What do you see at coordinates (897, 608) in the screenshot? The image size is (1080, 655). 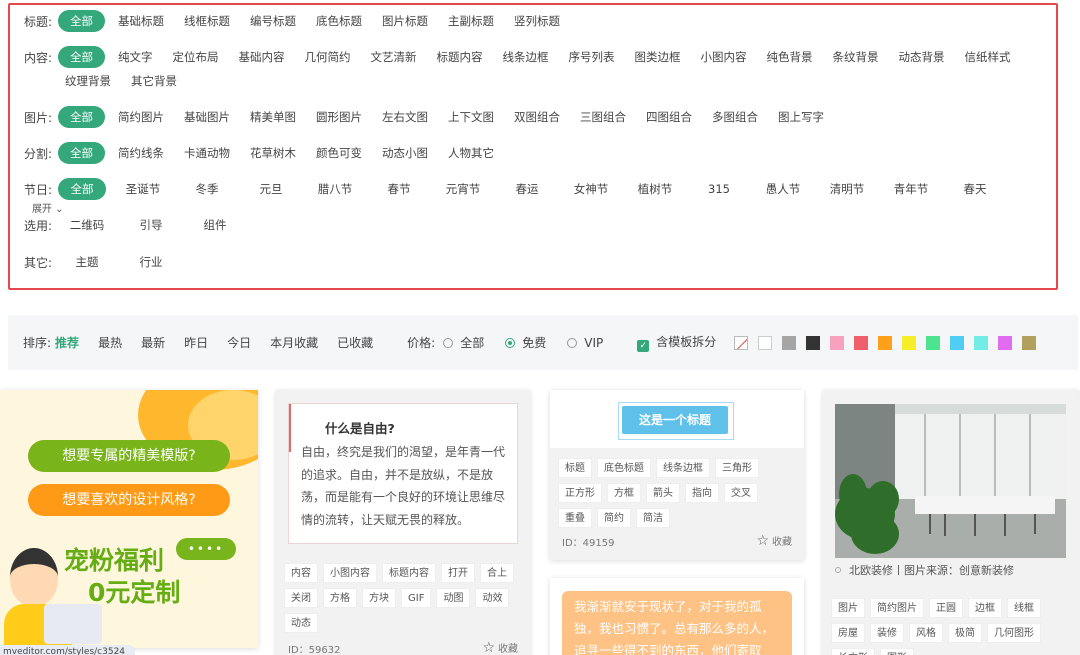 I see `tag: 简约图片` at bounding box center [897, 608].